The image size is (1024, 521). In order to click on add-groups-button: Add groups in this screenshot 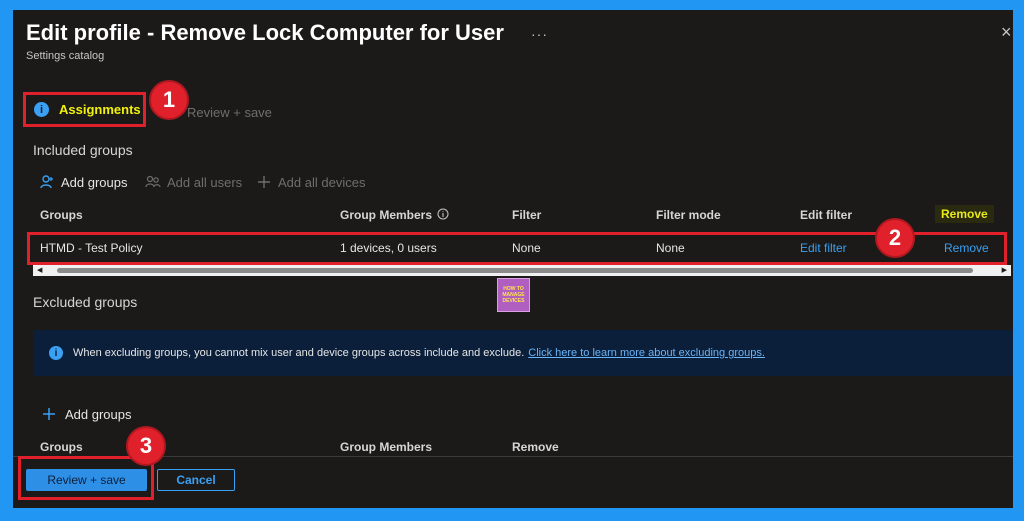, I will do `click(83, 182)`.